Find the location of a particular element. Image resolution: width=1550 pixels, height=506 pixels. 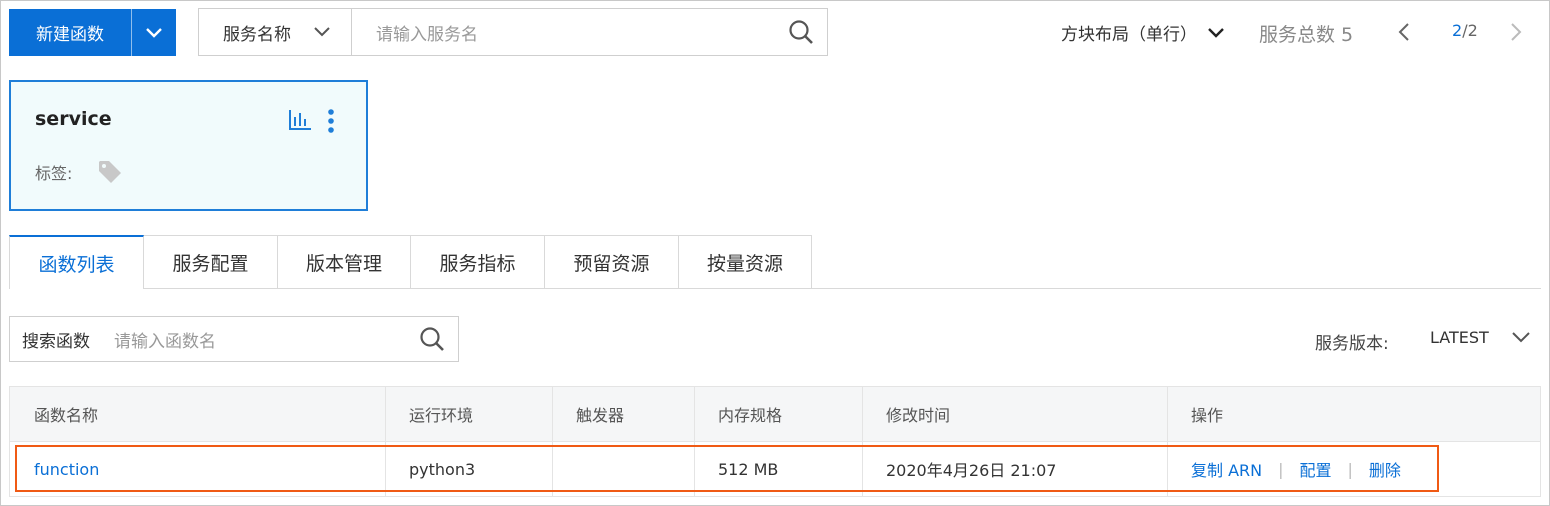

tab-service-config: 服务配置 is located at coordinates (211, 262).